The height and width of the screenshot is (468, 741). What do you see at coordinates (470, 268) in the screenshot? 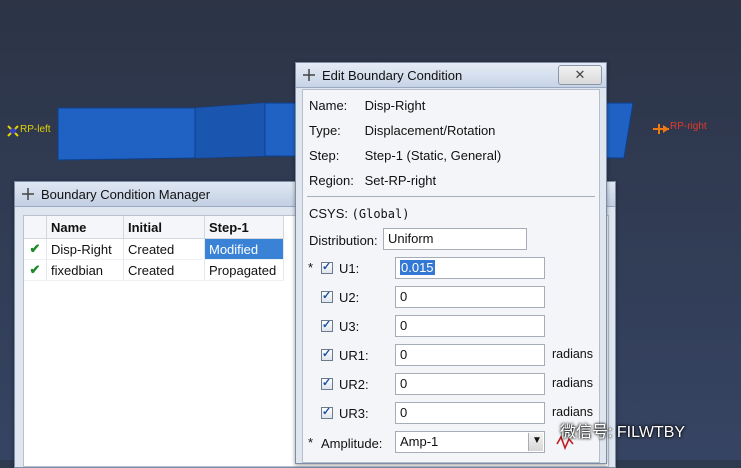
I see `u1-input: 0.015` at bounding box center [470, 268].